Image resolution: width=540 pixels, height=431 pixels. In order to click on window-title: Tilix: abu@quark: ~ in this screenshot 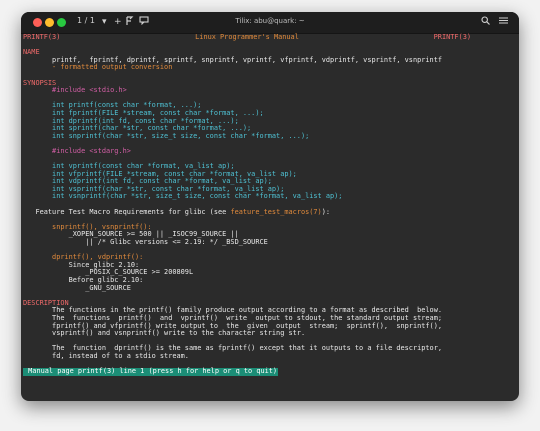, I will do `click(270, 21)`.